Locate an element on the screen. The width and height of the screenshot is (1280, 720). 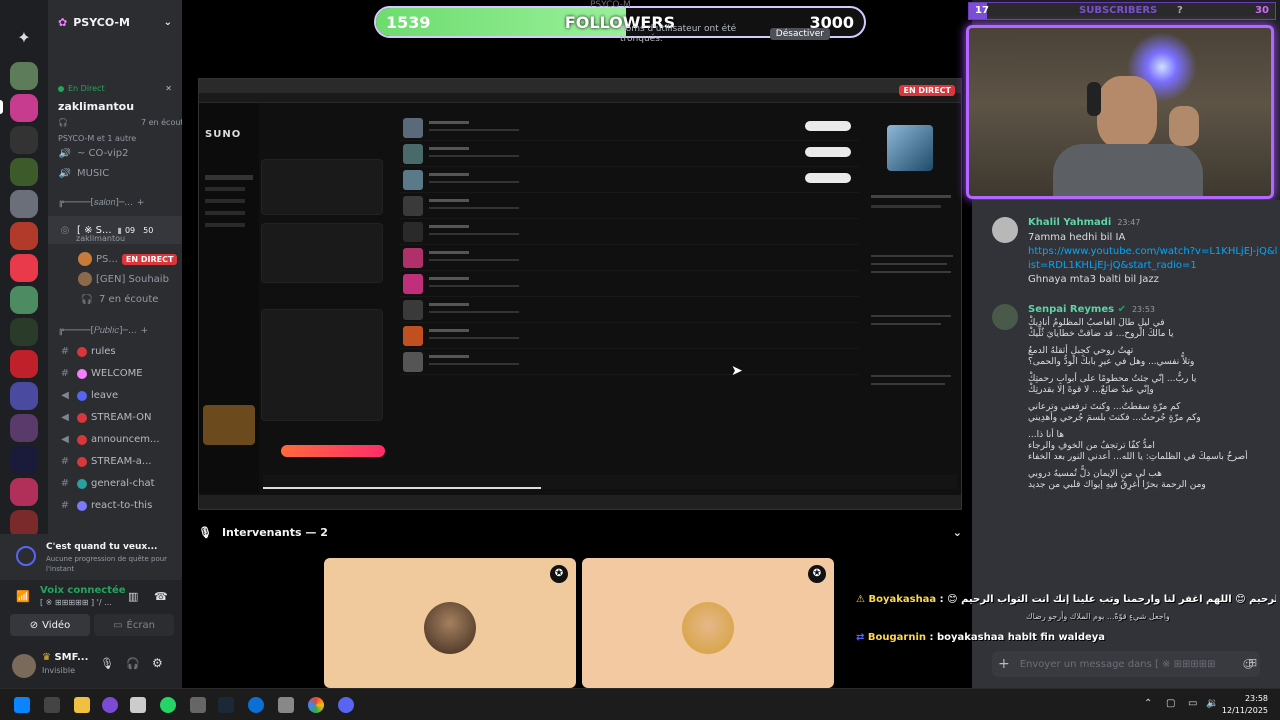
category-salon: ╔─────[𝑠𝑎𝑙𝑜𝑛]─... + is located at coordinates (115, 203).